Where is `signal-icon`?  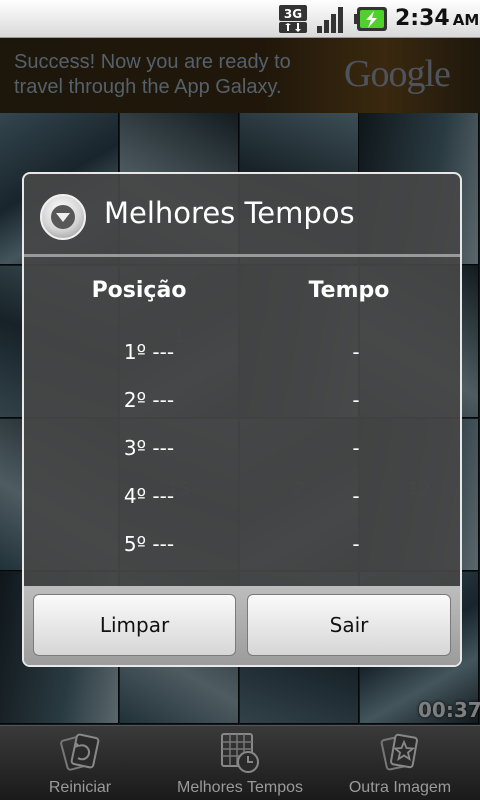
signal-icon is located at coordinates (330, 20).